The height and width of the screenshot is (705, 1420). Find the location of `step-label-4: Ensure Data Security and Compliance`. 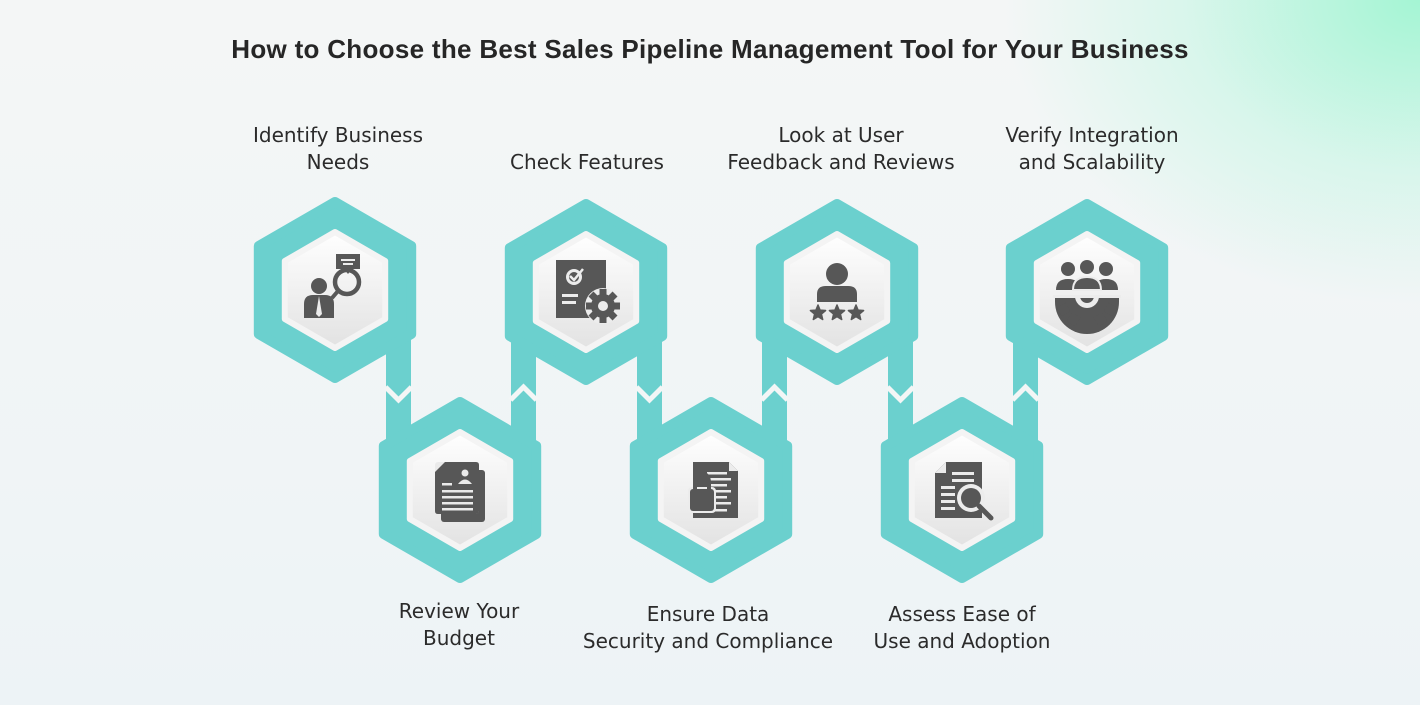

step-label-4: Ensure Data Security and Compliance is located at coordinates (708, 627).